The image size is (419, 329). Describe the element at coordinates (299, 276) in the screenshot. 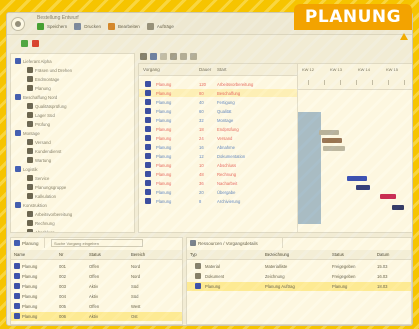

I see `detail-row: Dokument Zeichnung Freigegeben 16.03` at that location.